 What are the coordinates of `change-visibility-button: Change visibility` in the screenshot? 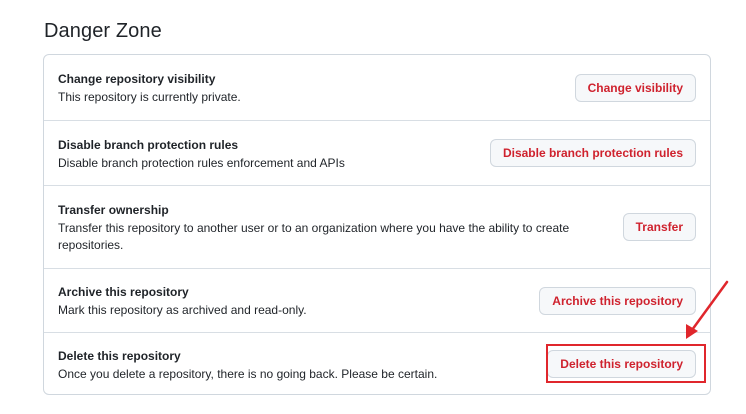 It's located at (635, 88).